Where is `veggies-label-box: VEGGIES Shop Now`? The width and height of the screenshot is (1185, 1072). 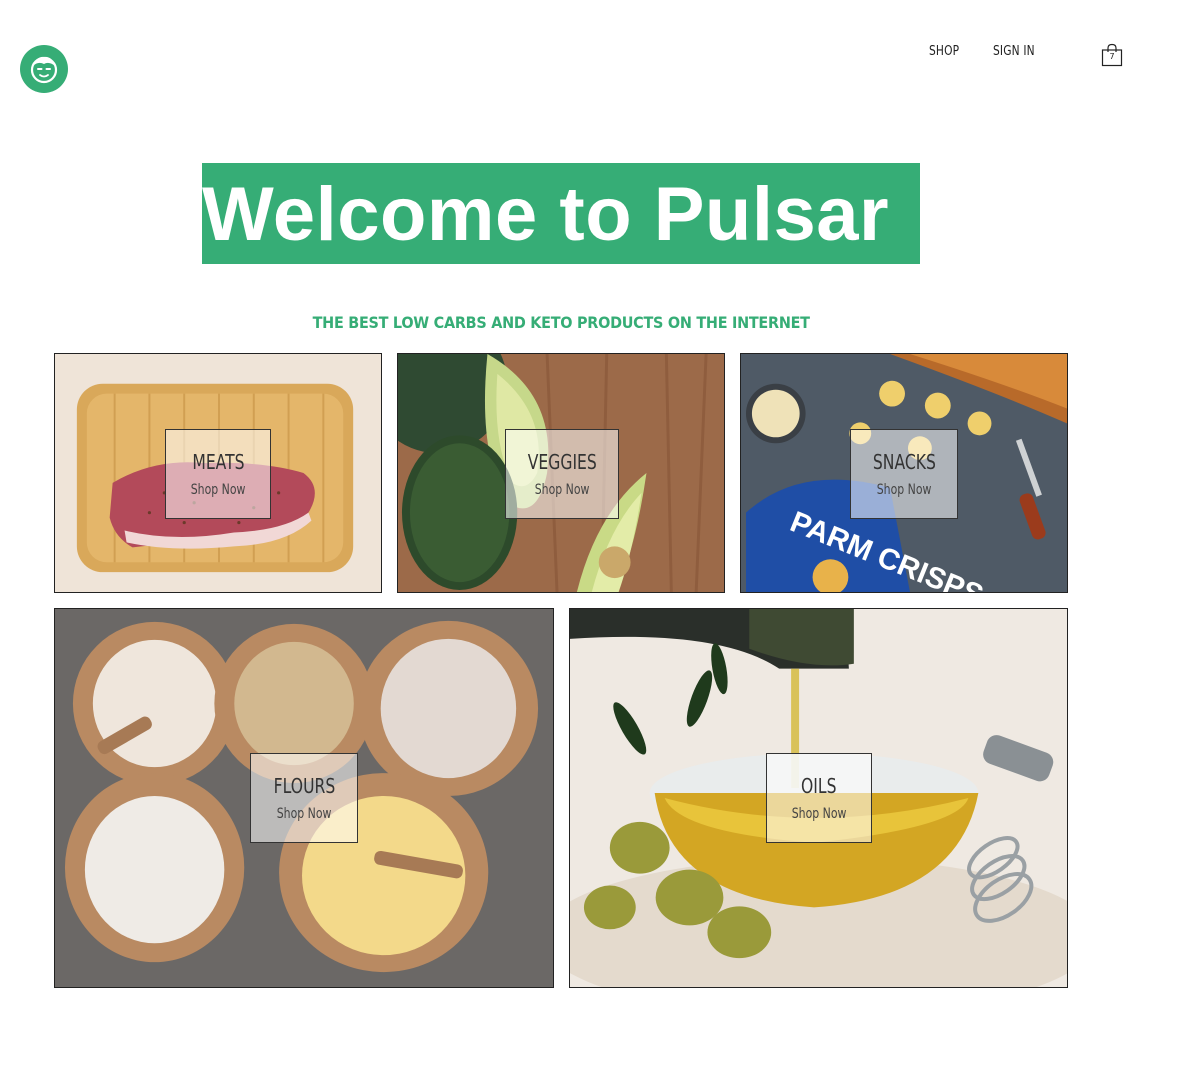
veggies-label-box: VEGGIES Shop Now is located at coordinates (562, 474).